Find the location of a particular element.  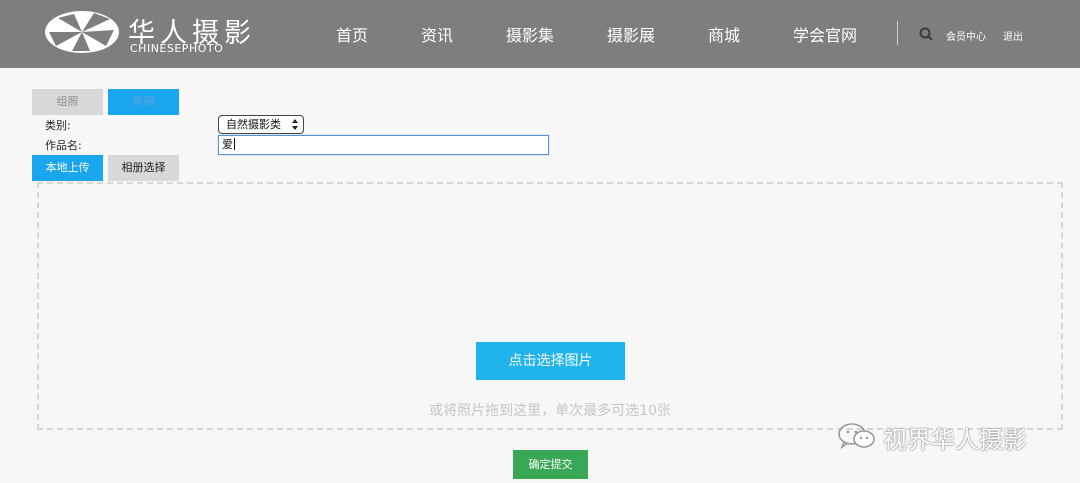

title-input: 爱 is located at coordinates (383, 145).